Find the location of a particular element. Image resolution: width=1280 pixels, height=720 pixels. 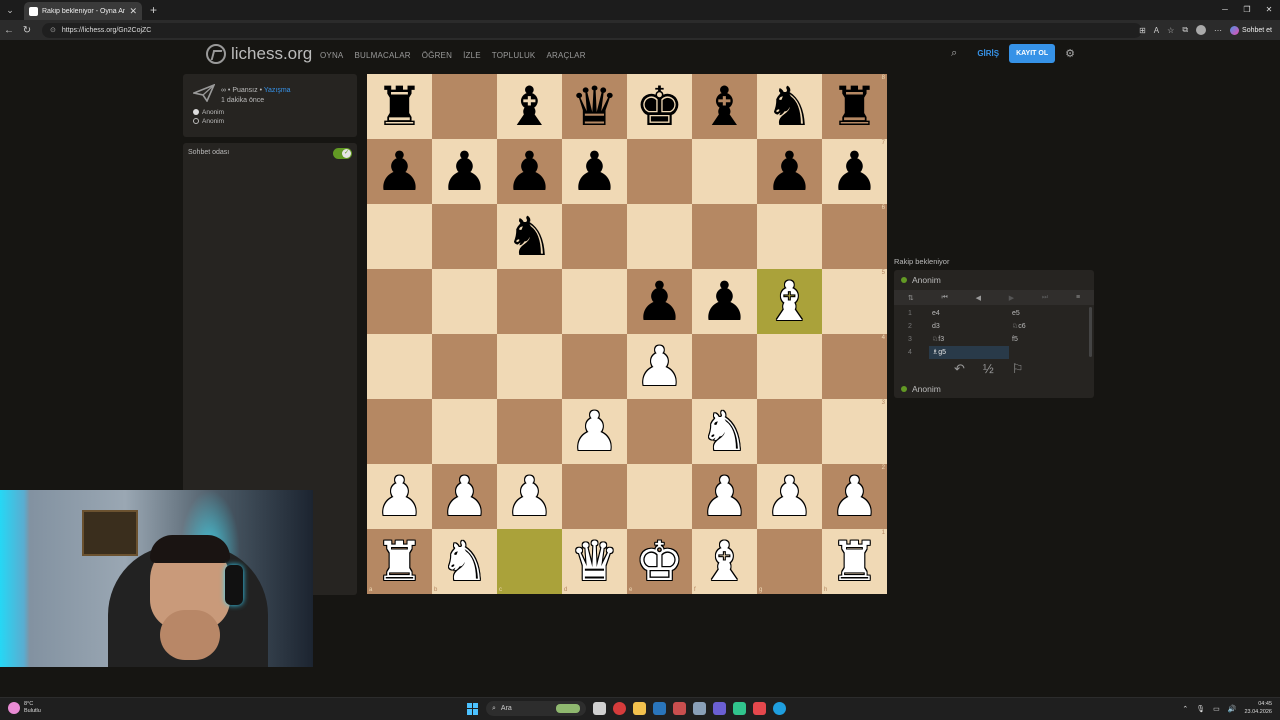

tray-chevron-icon: ⌃ is located at coordinates (1185, 709).